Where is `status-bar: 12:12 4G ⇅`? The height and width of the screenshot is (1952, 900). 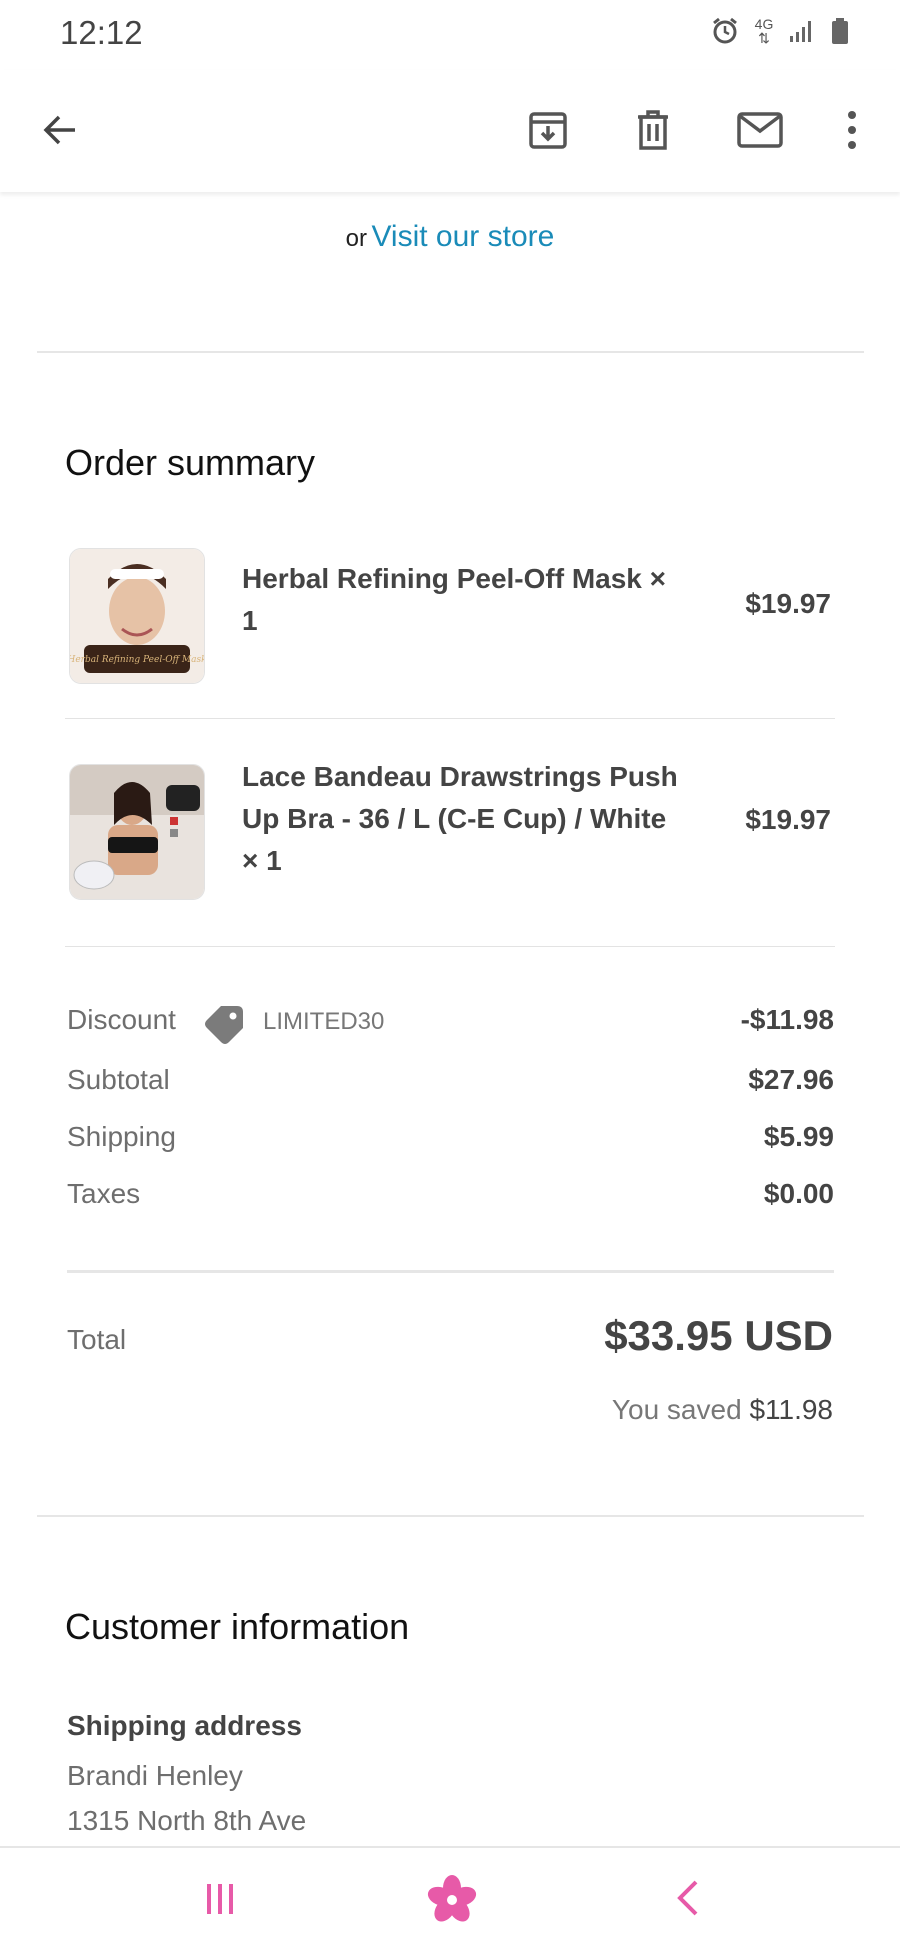
status-bar: 12:12 4G ⇅ is located at coordinates (450, 35).